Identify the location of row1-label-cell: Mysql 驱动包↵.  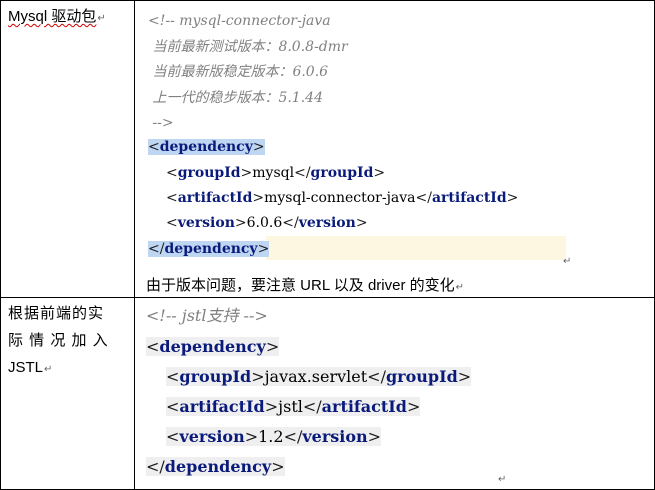
(57, 18).